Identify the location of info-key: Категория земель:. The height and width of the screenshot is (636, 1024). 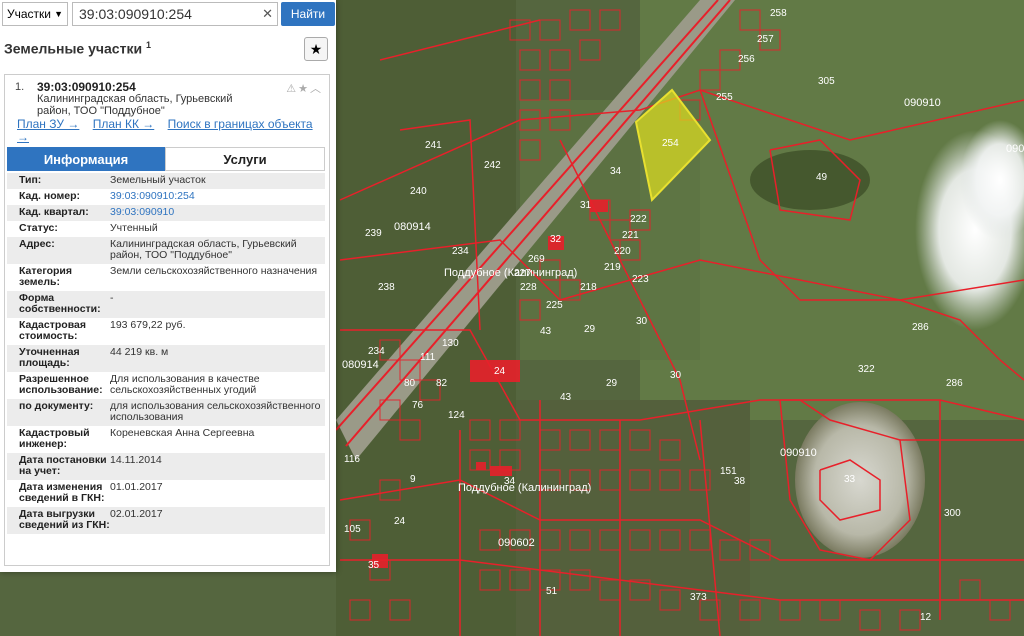
(46, 276).